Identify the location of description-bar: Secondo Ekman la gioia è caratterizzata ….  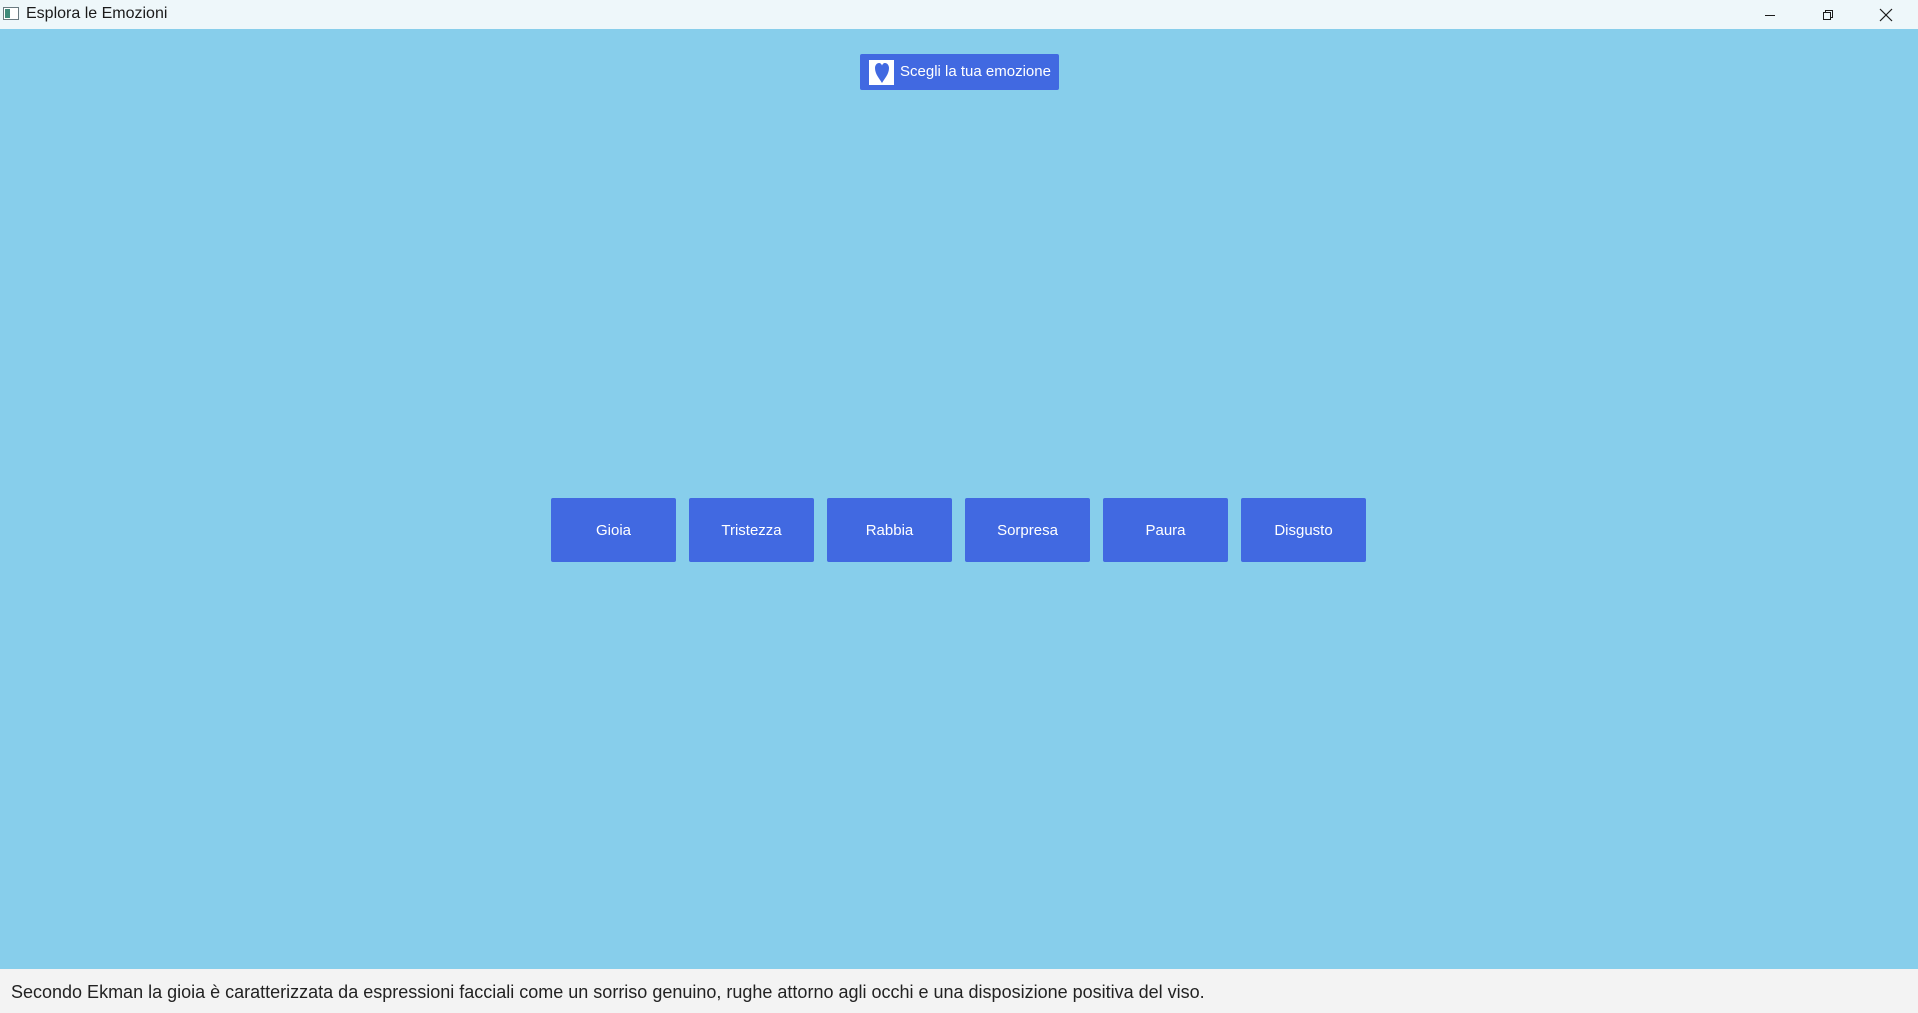
(959, 991).